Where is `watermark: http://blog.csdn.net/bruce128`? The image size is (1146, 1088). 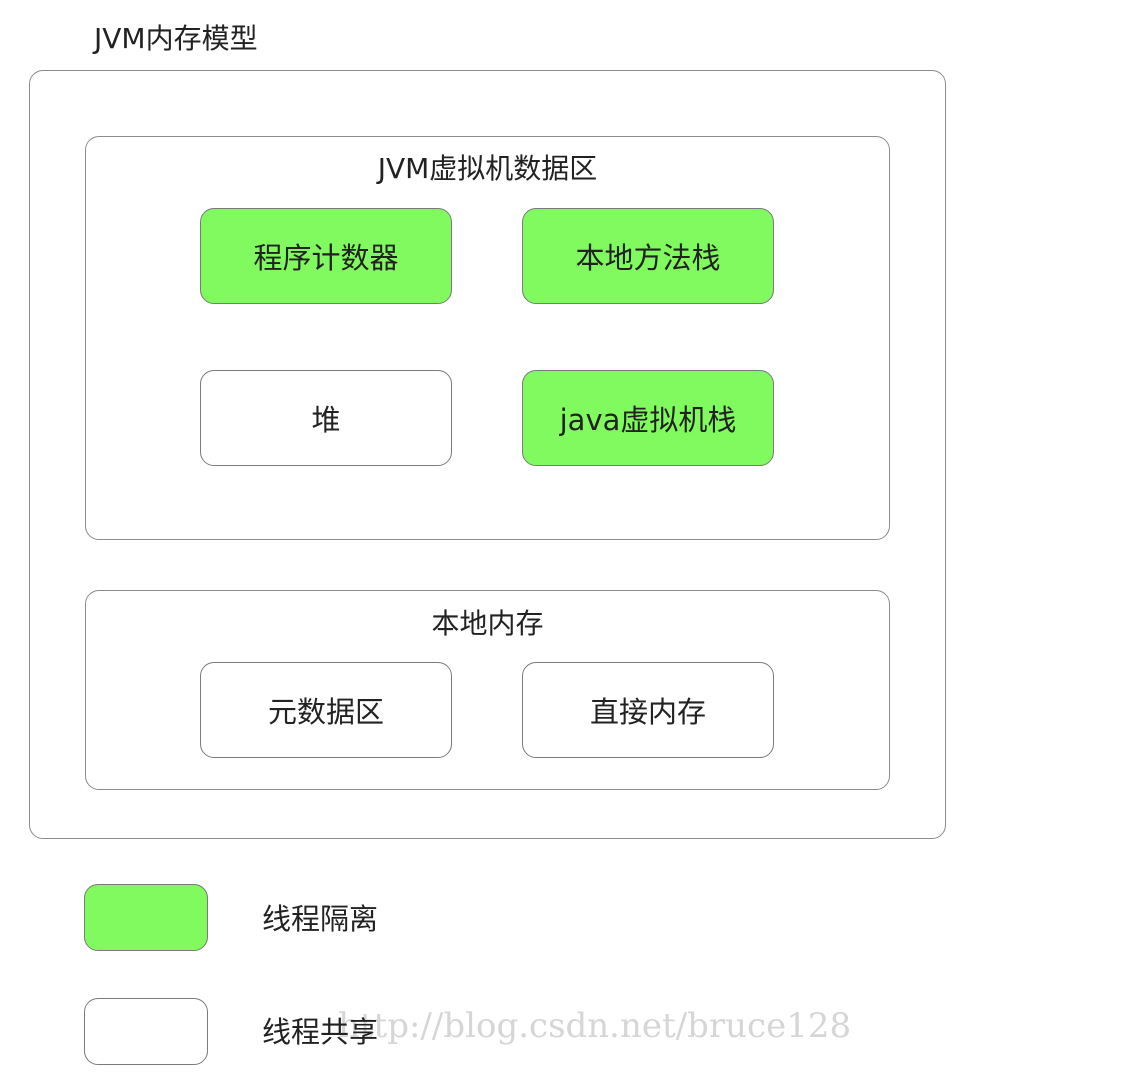 watermark: http://blog.csdn.net/bruce128 is located at coordinates (595, 1026).